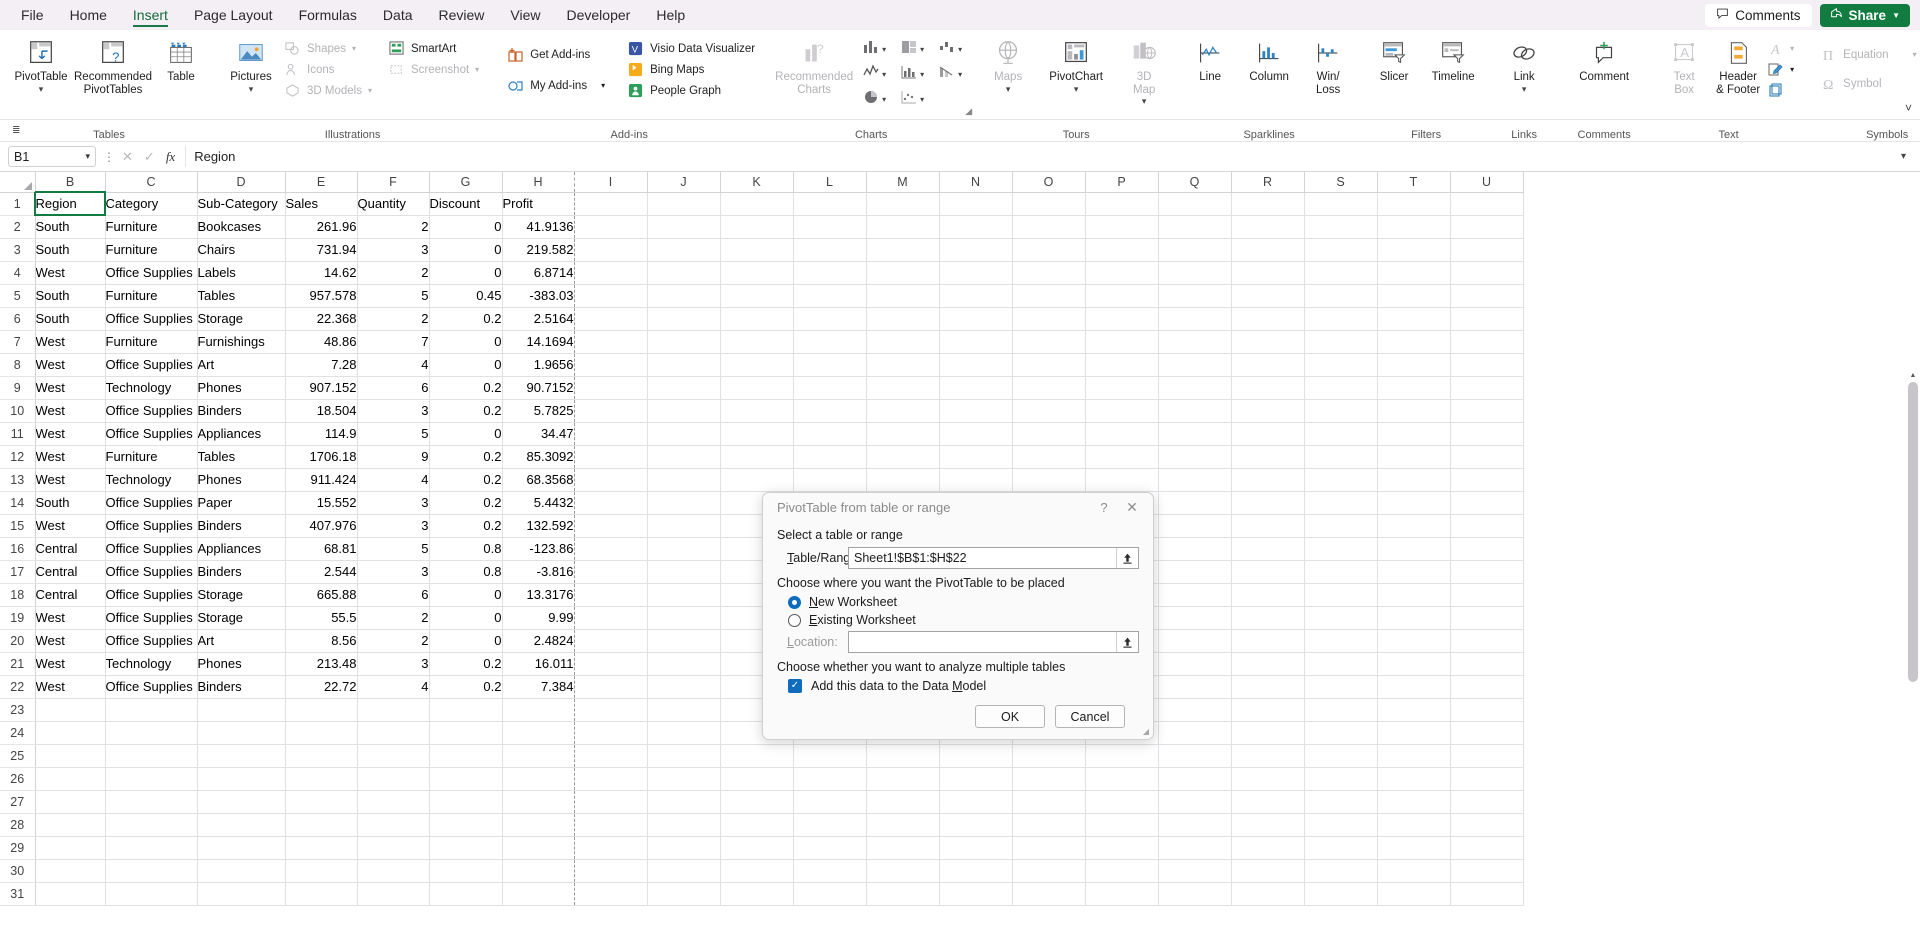 This screenshot has height=932, width=1920. I want to click on sheet-cell: 731.94, so click(321, 250).